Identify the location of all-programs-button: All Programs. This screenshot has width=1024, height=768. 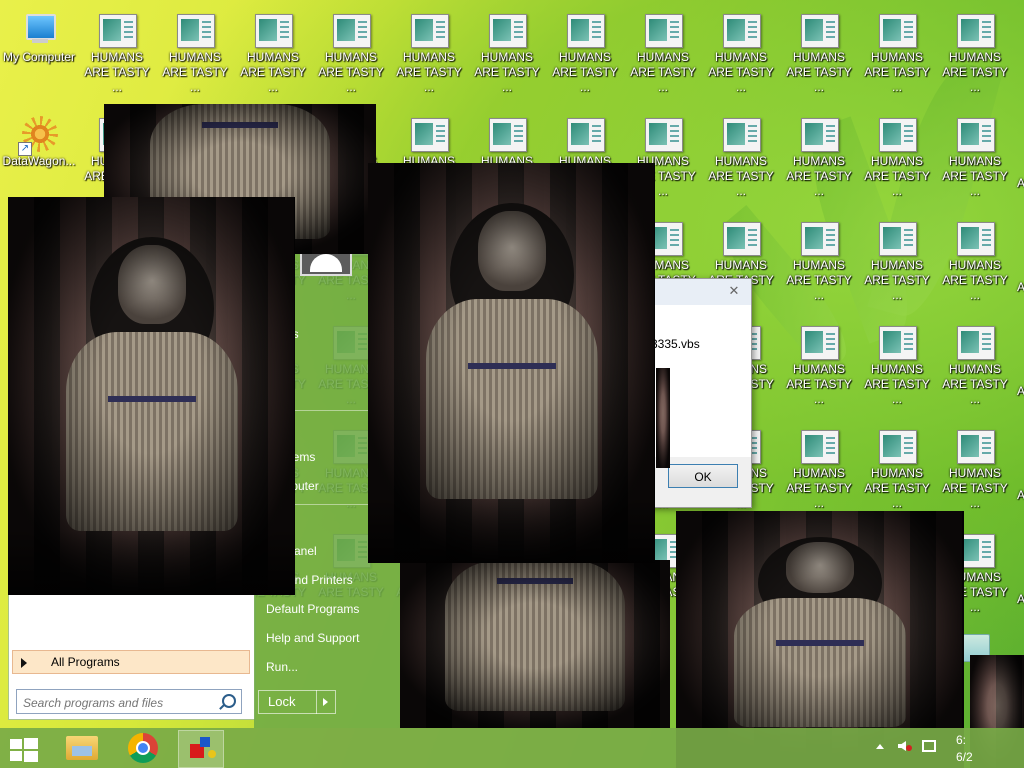
(131, 662).